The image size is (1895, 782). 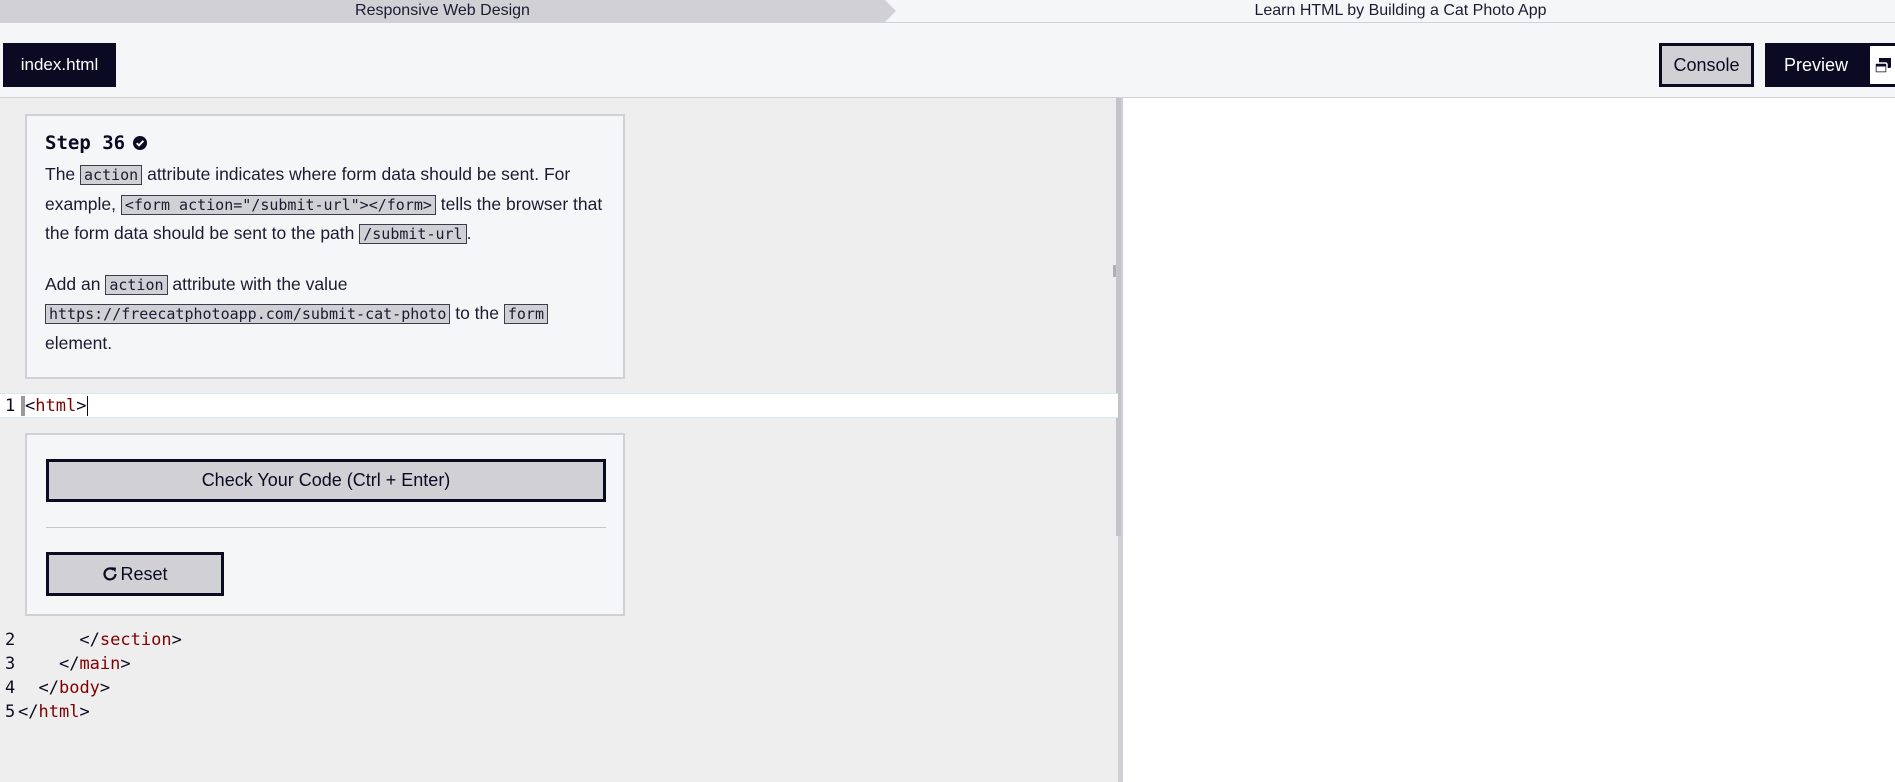 What do you see at coordinates (278, 204) in the screenshot?
I see `code-form-example: <form action="/submit-url"></form>` at bounding box center [278, 204].